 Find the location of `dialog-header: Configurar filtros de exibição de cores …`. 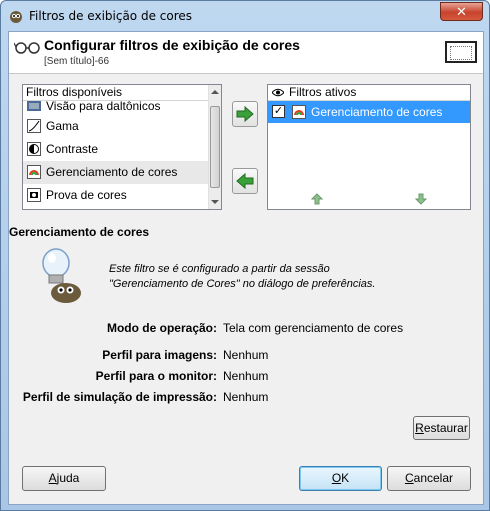

dialog-header: Configurar filtros de exibição de cores … is located at coordinates (246, 53).